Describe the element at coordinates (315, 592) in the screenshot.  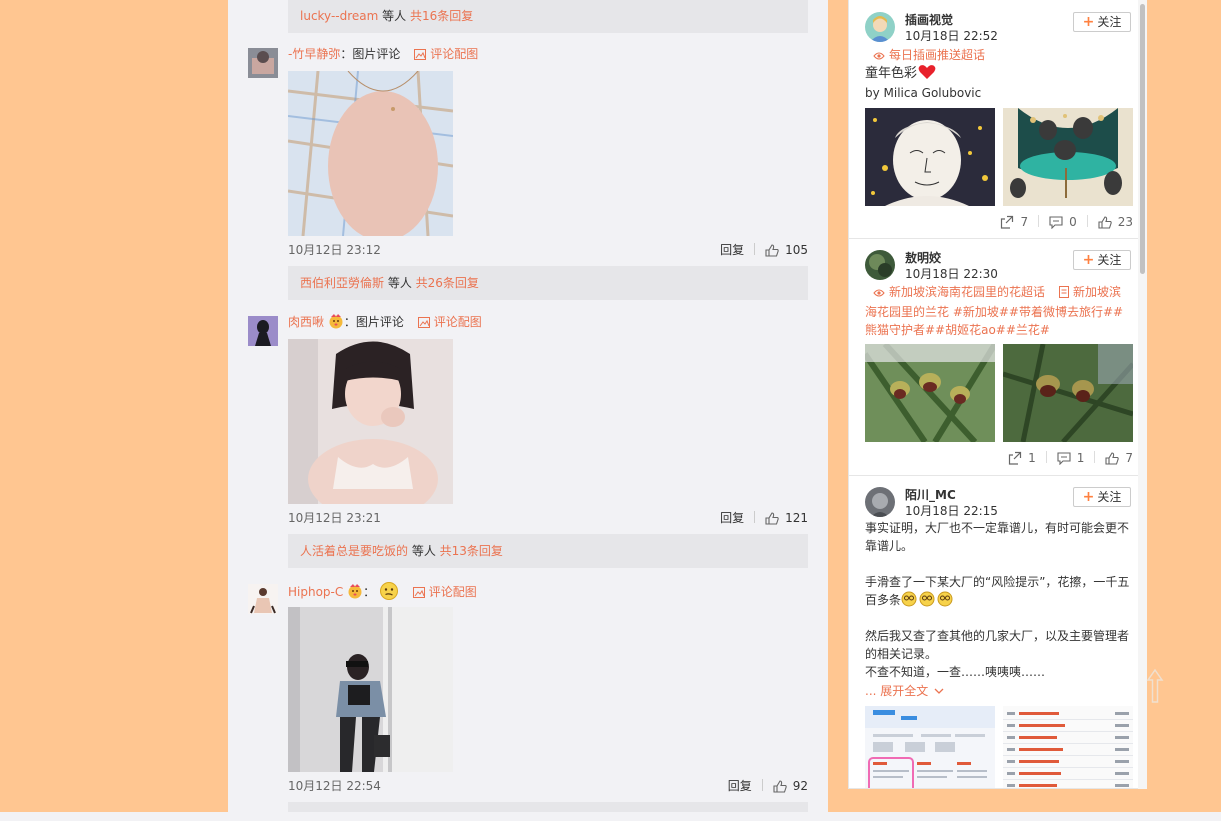
I see `comment-username: Hiphop-C` at that location.